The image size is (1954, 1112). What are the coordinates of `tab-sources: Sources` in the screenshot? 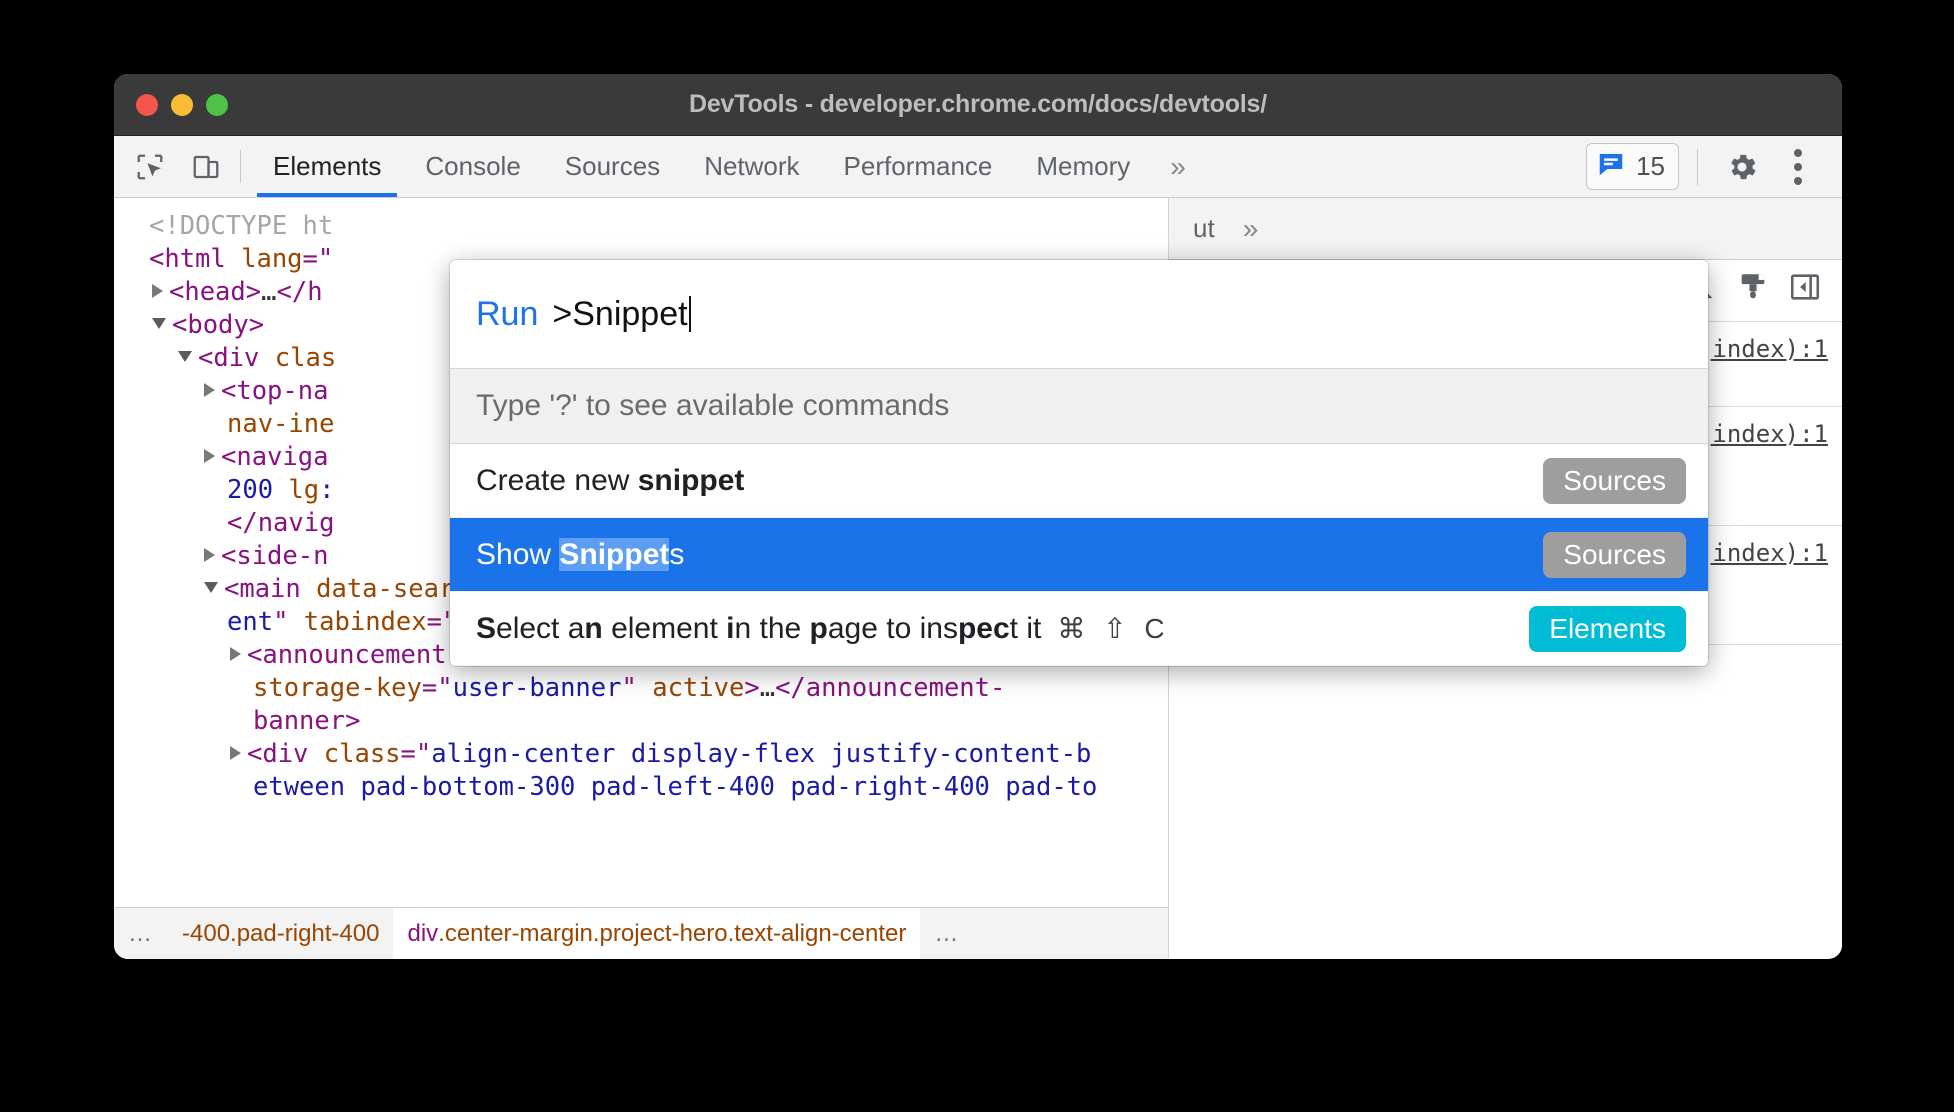 It's located at (612, 166).